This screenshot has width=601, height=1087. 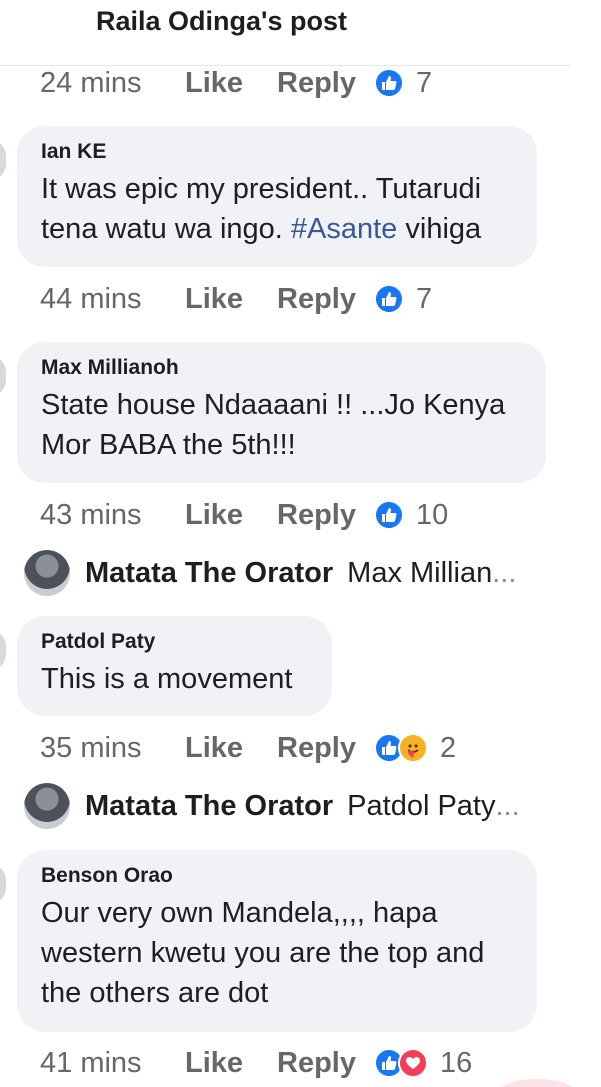 What do you see at coordinates (420, 572) in the screenshot?
I see `reply-text: Max Millian` at bounding box center [420, 572].